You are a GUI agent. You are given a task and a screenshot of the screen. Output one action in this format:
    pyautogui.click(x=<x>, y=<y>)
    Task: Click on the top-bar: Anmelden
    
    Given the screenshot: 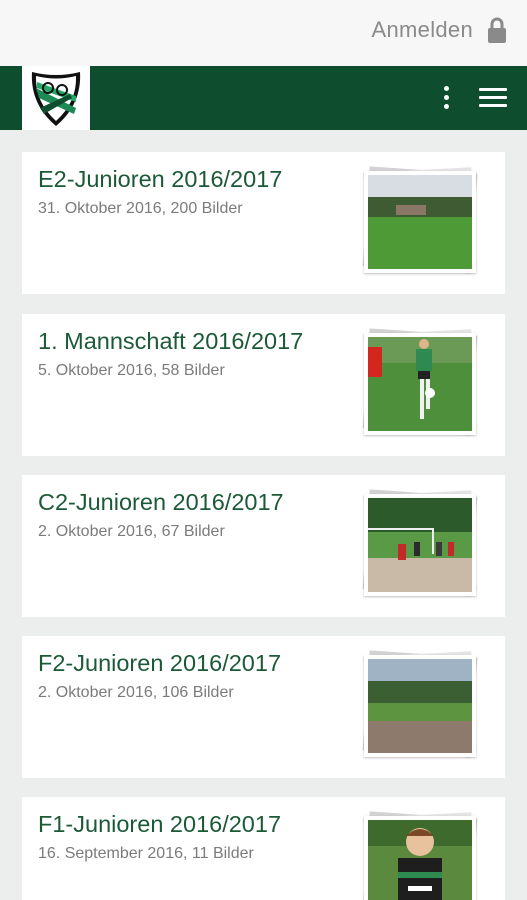 What is the action you would take?
    pyautogui.click(x=263, y=33)
    